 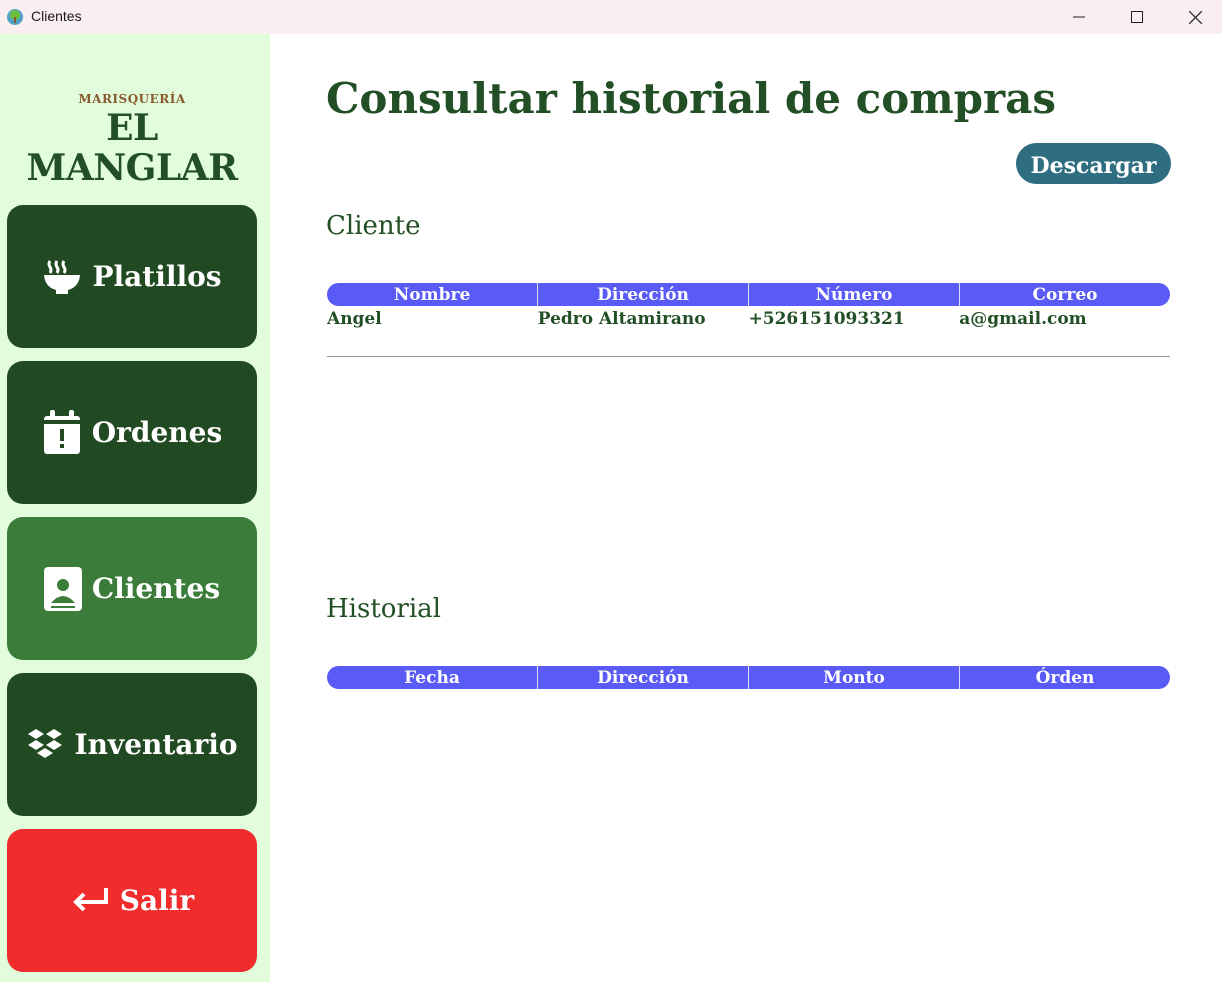 What do you see at coordinates (157, 900) in the screenshot?
I see `sidebar-item-label: Salir` at bounding box center [157, 900].